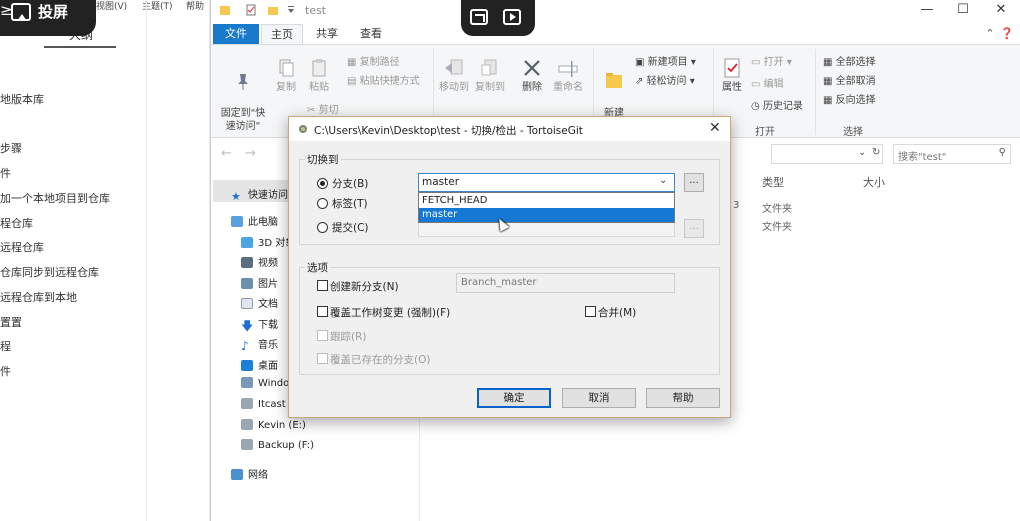 This screenshot has height=521, width=1020. I want to click on tree-item-windows-drive: Windo, so click(265, 383).